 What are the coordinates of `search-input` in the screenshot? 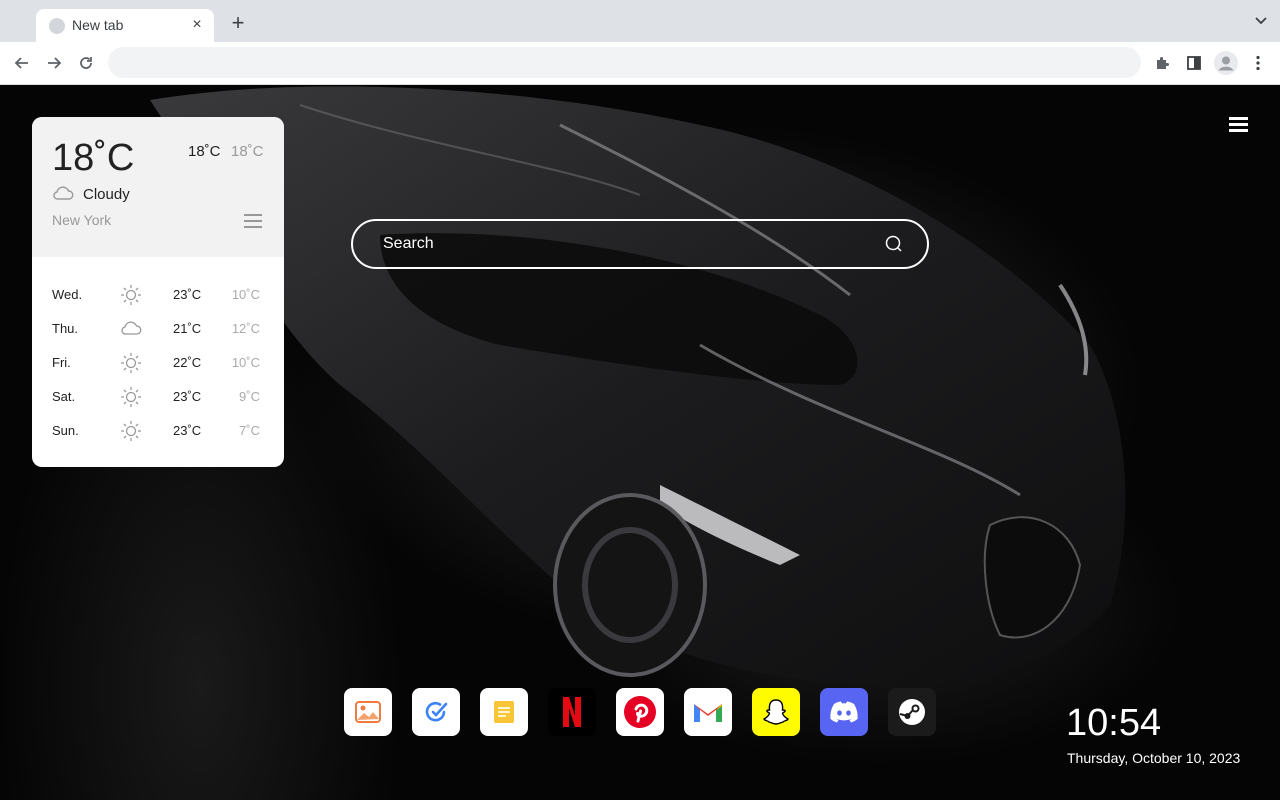 It's located at (623, 244).